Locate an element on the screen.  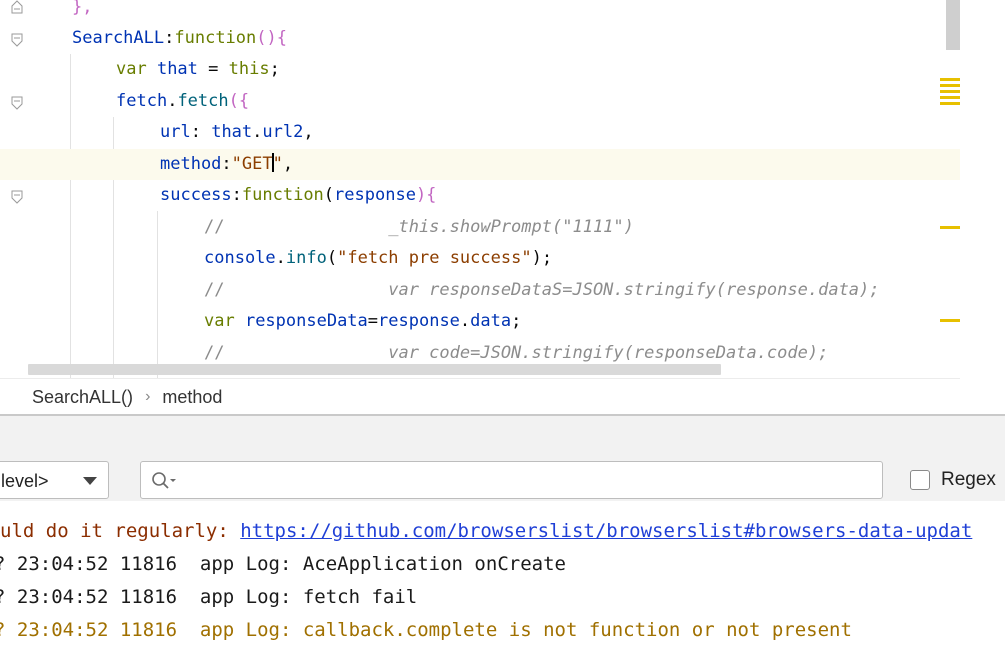
breadcrumb: SearchALL() › method is located at coordinates (480, 396).